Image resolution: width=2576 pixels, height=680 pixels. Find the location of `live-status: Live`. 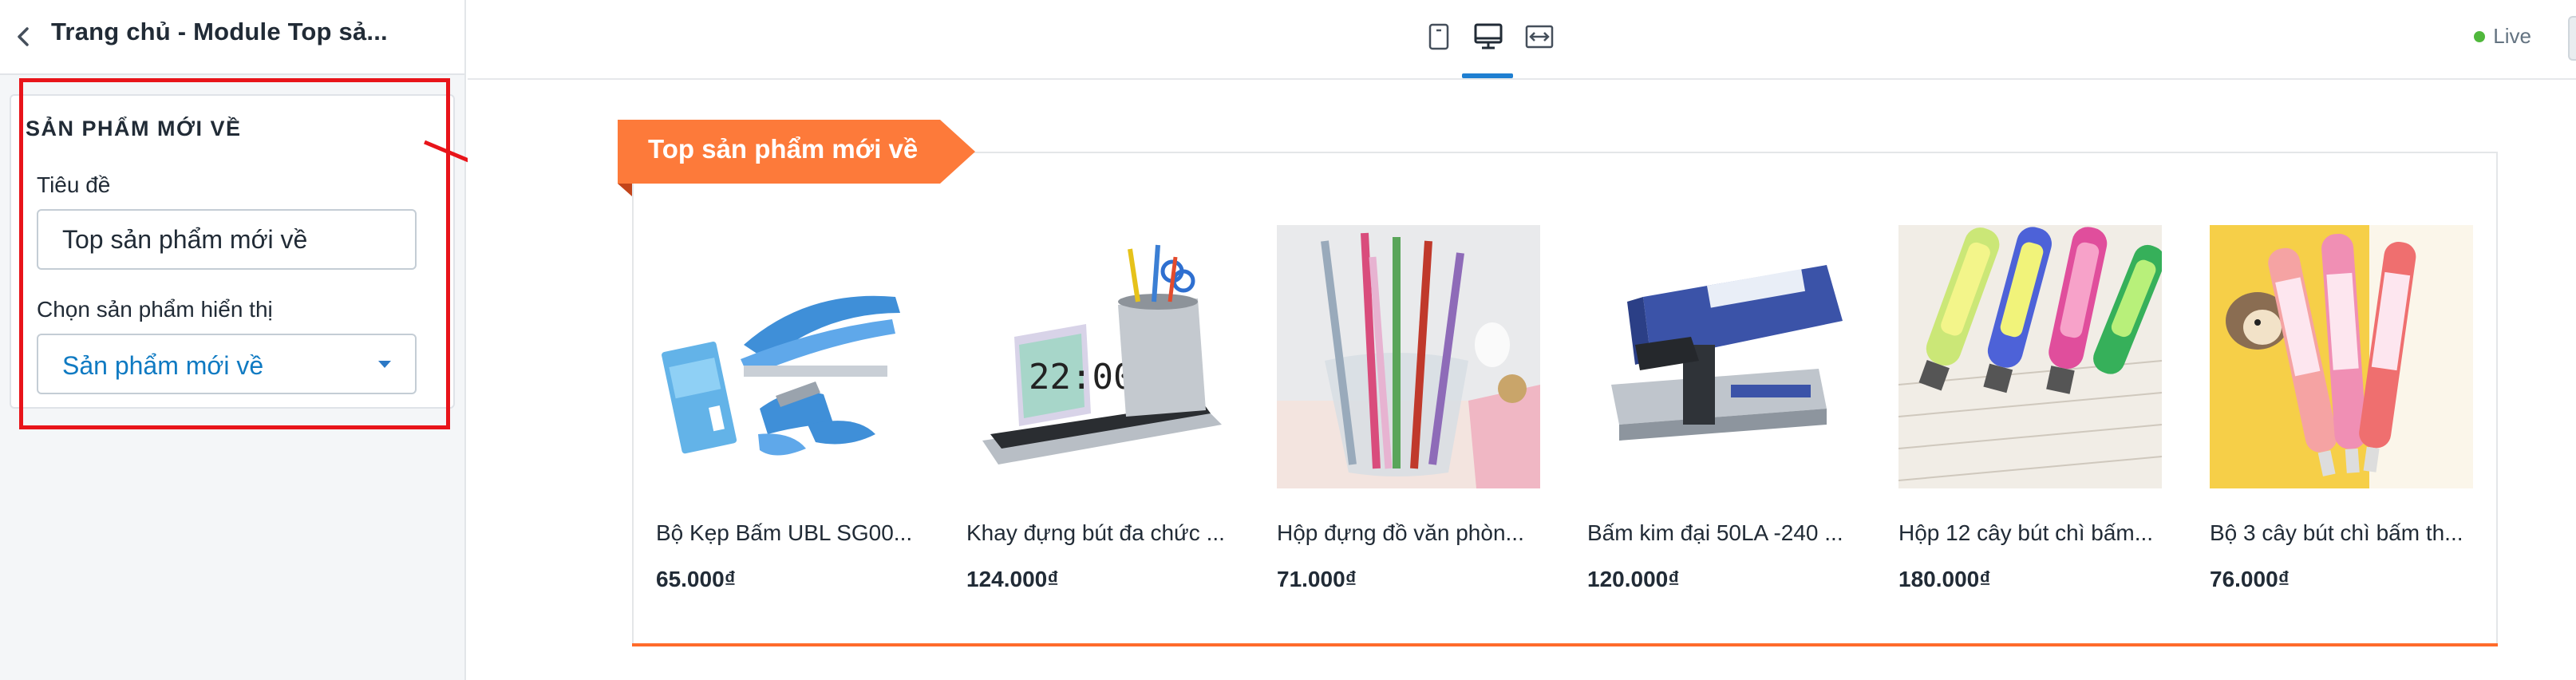

live-status: Live is located at coordinates (2502, 36).